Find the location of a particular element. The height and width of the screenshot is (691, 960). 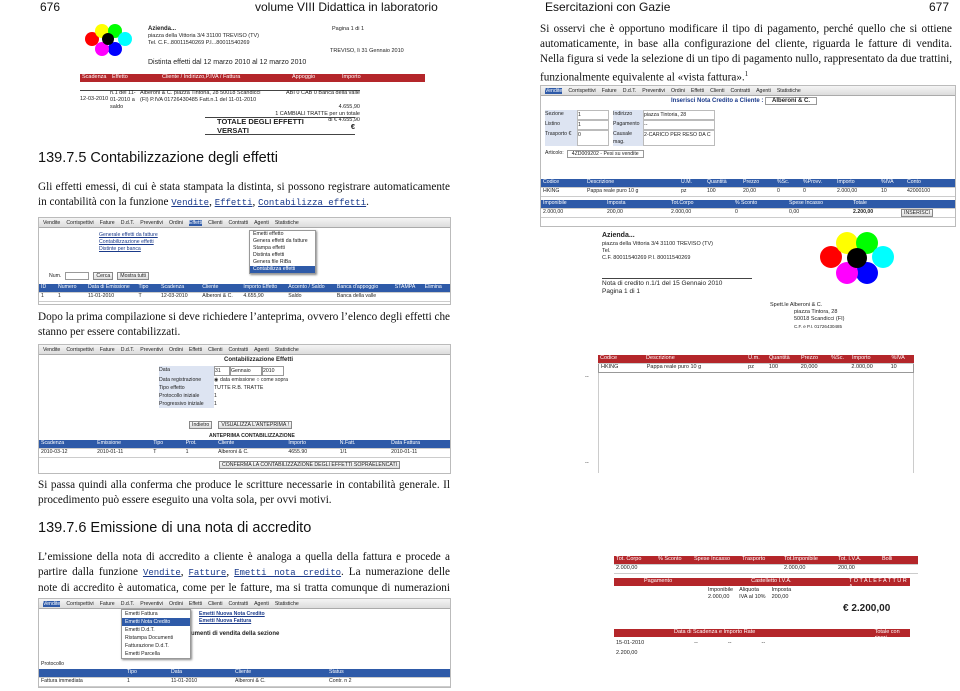

ncform-totals-row: 2.000,00 200,00 2.000,00 0 0,00 2.200,00 is located at coordinates (748, 213).